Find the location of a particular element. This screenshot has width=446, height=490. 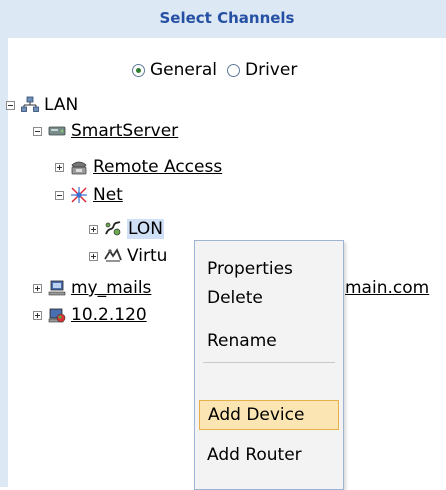

tree-node-label-selected: LON is located at coordinates (145, 229).